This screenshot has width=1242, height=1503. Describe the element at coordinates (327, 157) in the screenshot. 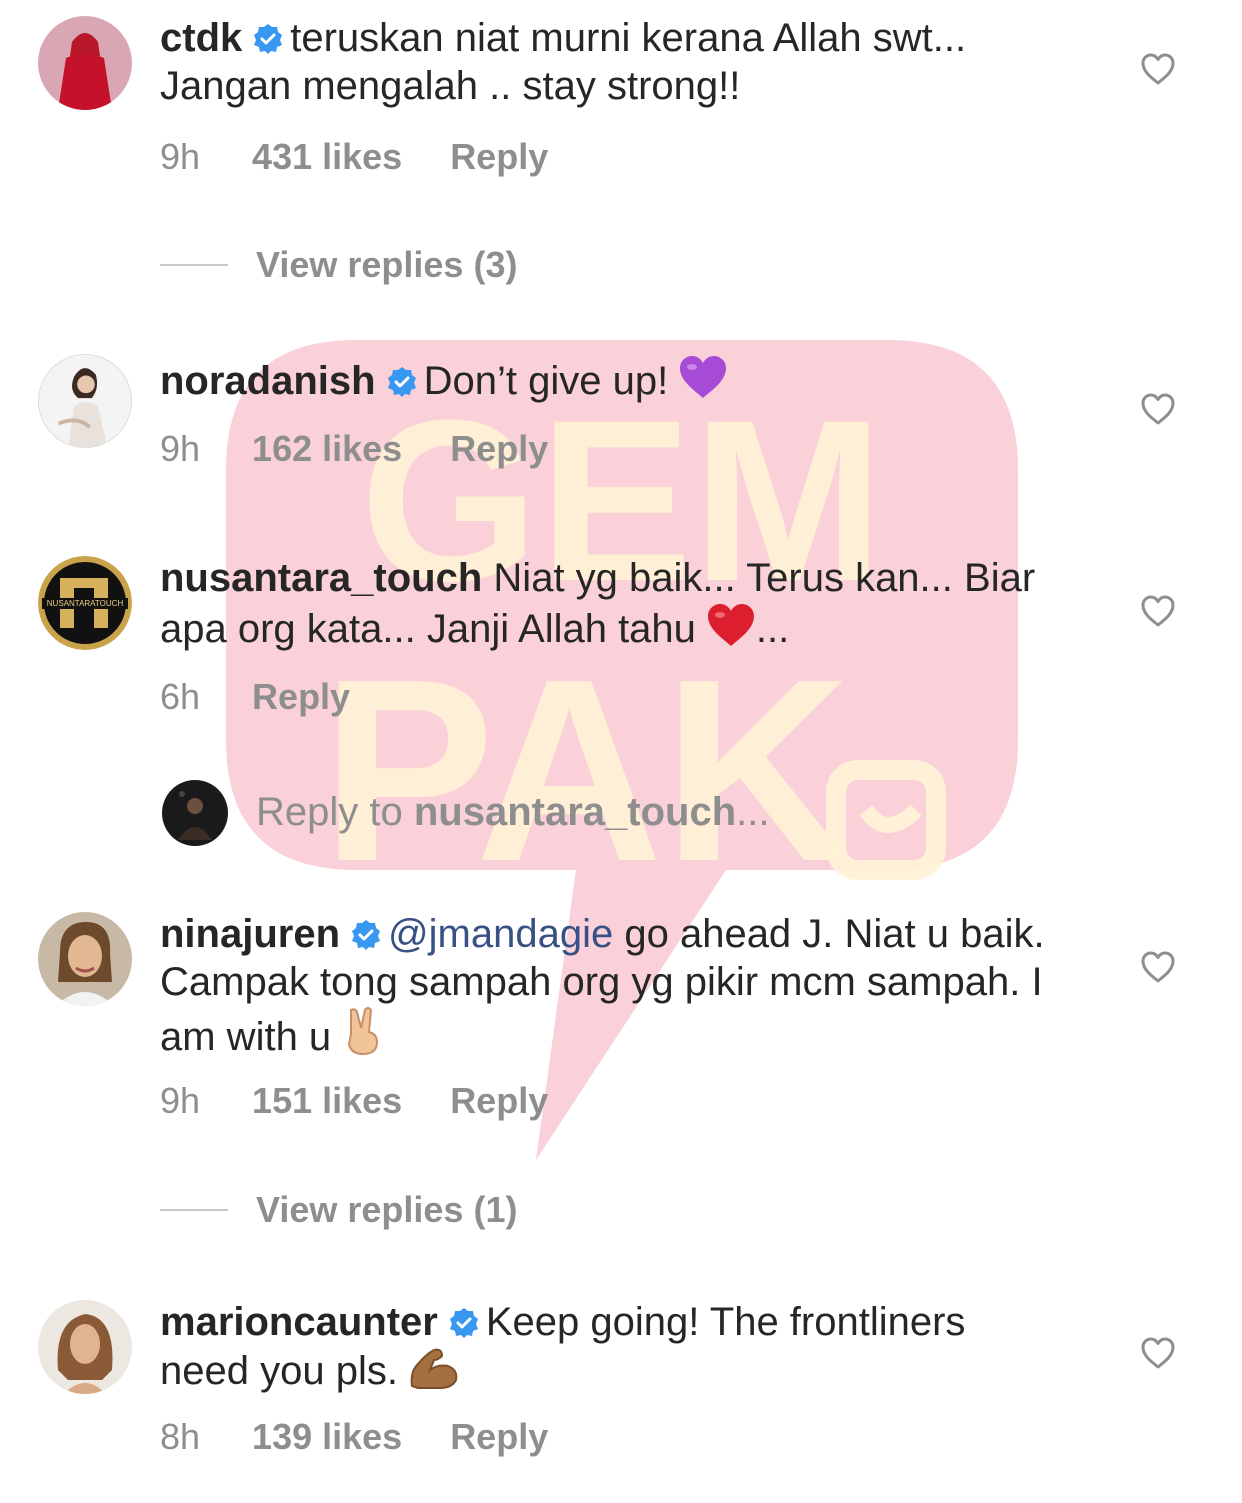

I see `comment-likes: 431 likes` at that location.